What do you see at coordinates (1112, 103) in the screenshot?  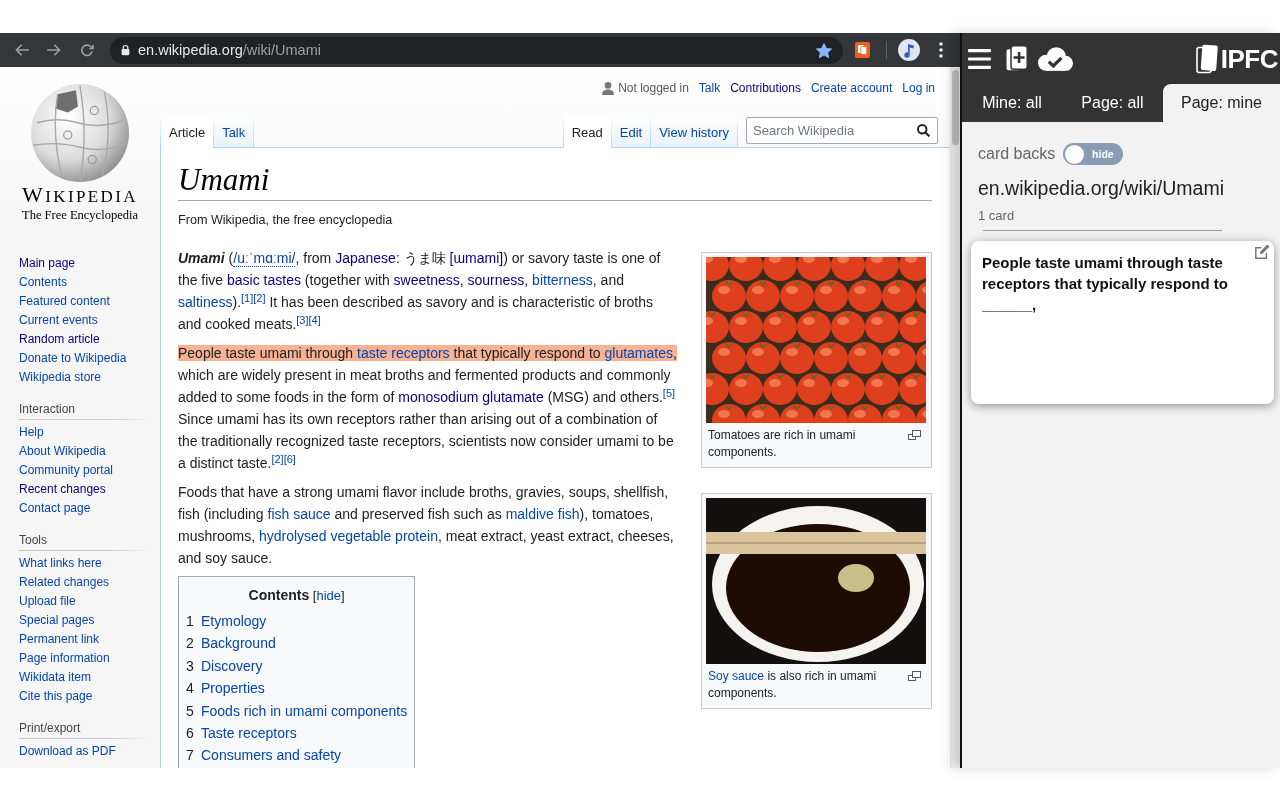 I see `tab: Page: all` at bounding box center [1112, 103].